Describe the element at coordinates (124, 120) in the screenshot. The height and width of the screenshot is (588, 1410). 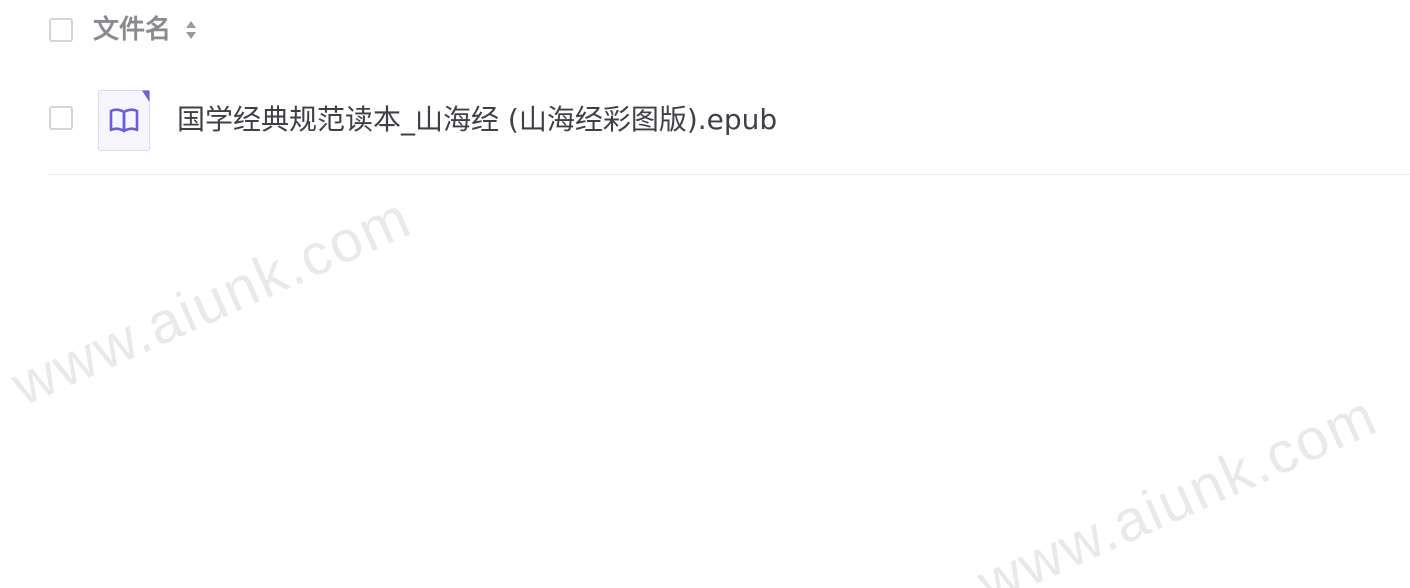
I see `epub-file-icon` at that location.